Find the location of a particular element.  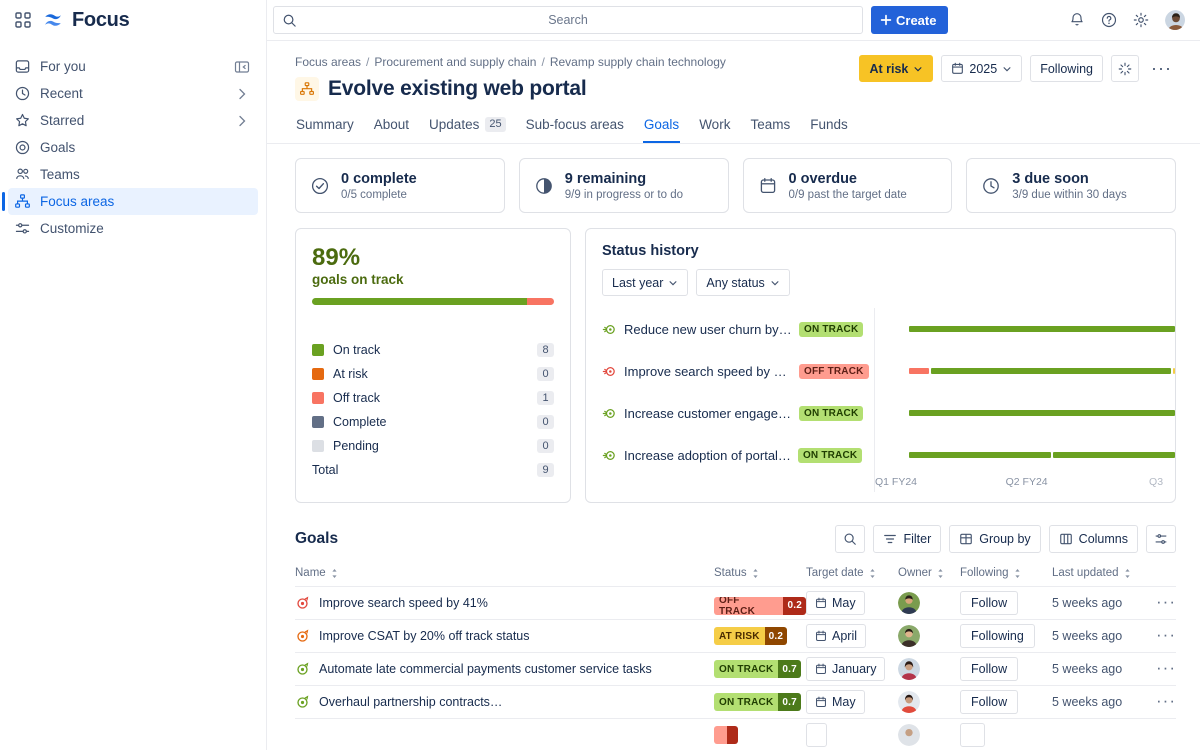

breadcrumb-item-2: Procurement and supply chain is located at coordinates (455, 62).